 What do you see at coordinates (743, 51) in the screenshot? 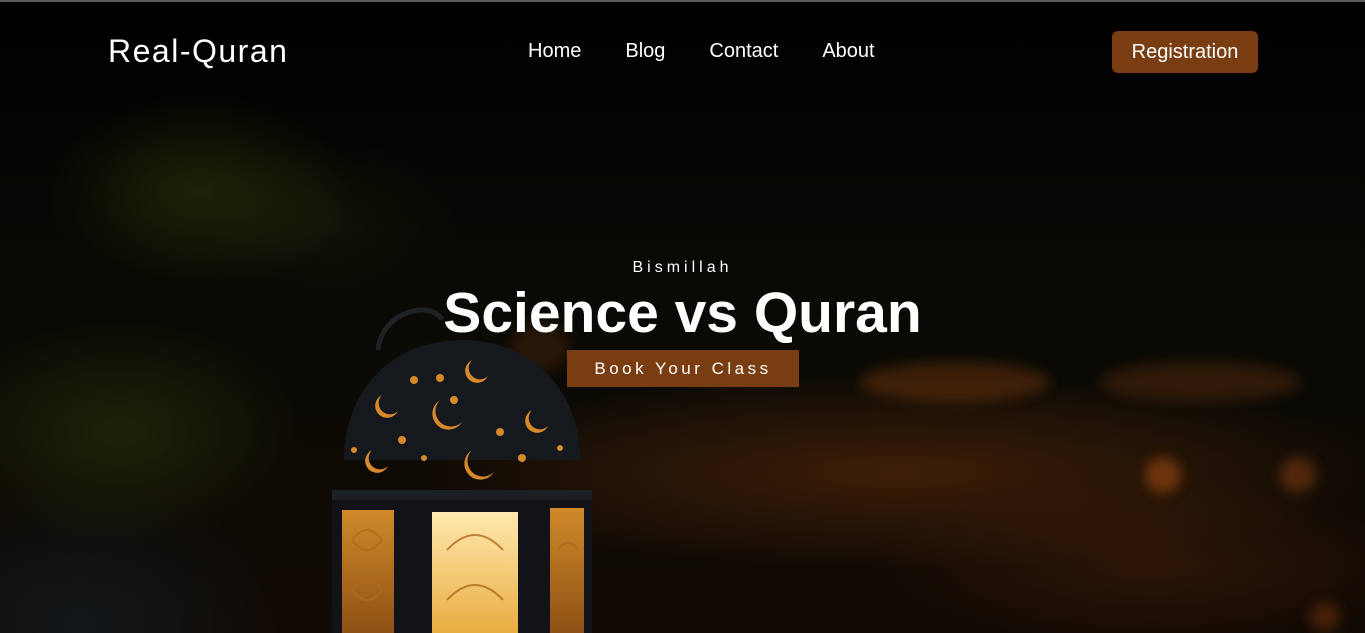
I see `nav-link-contact: Contact` at bounding box center [743, 51].